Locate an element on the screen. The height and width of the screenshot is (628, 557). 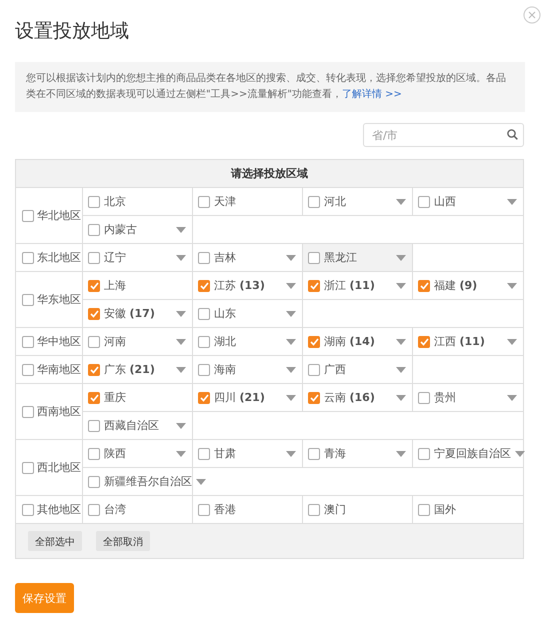
province-cell: 青海 is located at coordinates (358, 453).